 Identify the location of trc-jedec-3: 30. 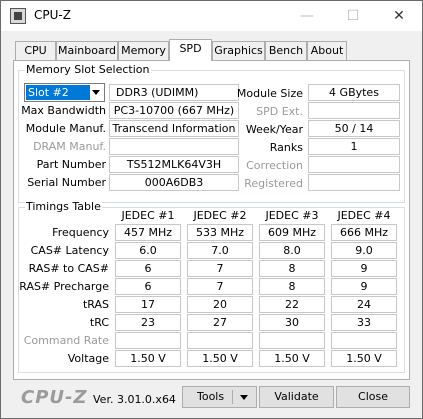
(292, 322).